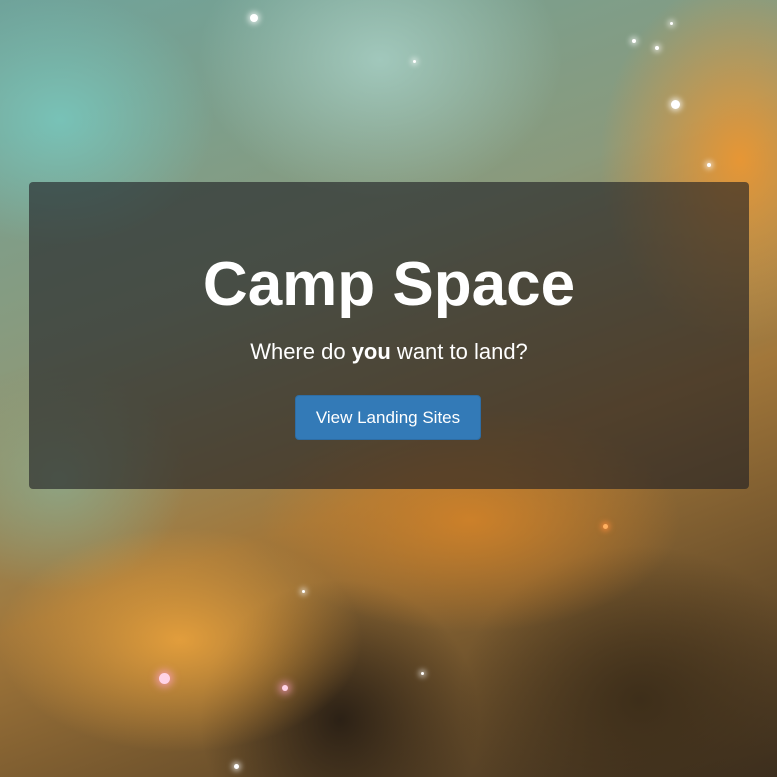 This screenshot has width=777, height=777. Describe the element at coordinates (301, 351) in the screenshot. I see `subtitle-text-before: Where do` at that location.